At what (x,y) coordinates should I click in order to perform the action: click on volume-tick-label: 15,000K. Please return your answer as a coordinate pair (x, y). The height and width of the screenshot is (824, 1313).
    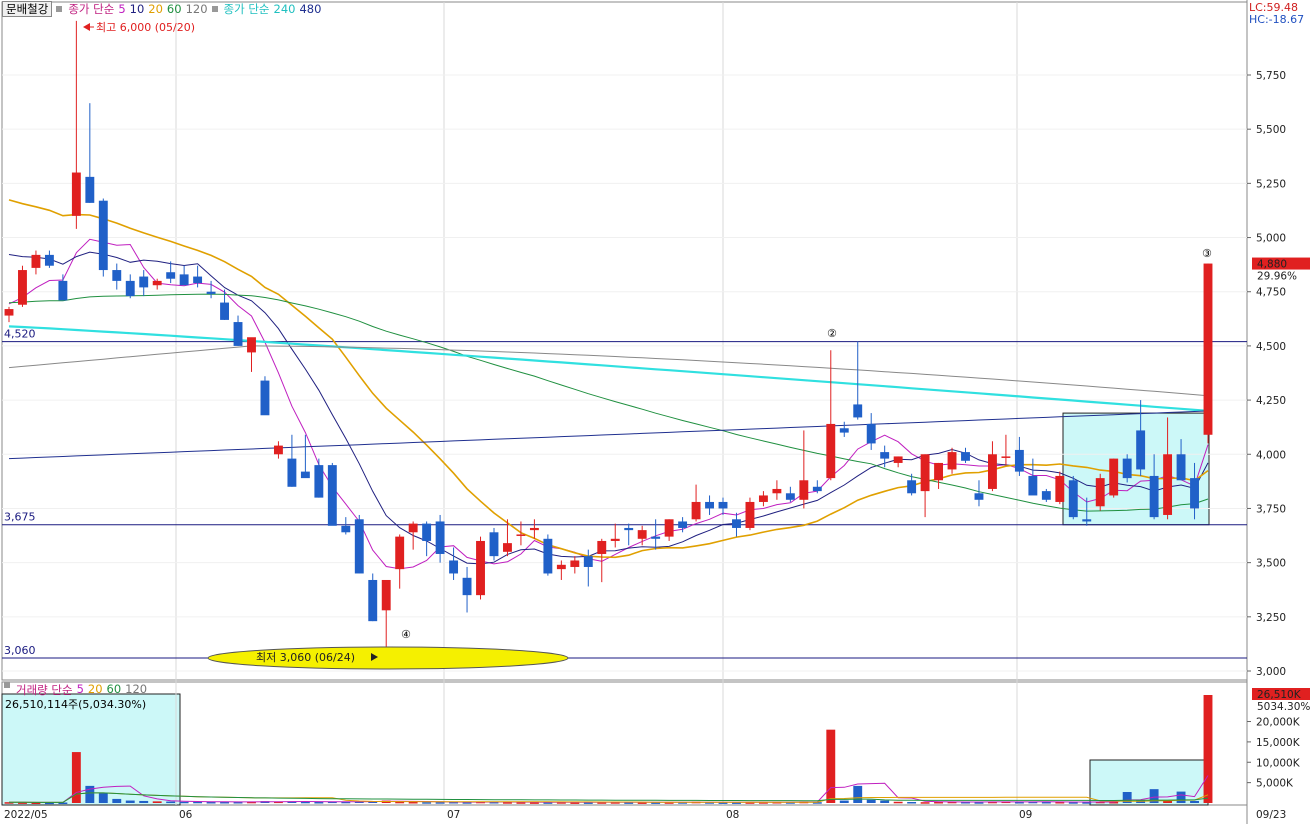
    Looking at the image, I should click on (1278, 743).